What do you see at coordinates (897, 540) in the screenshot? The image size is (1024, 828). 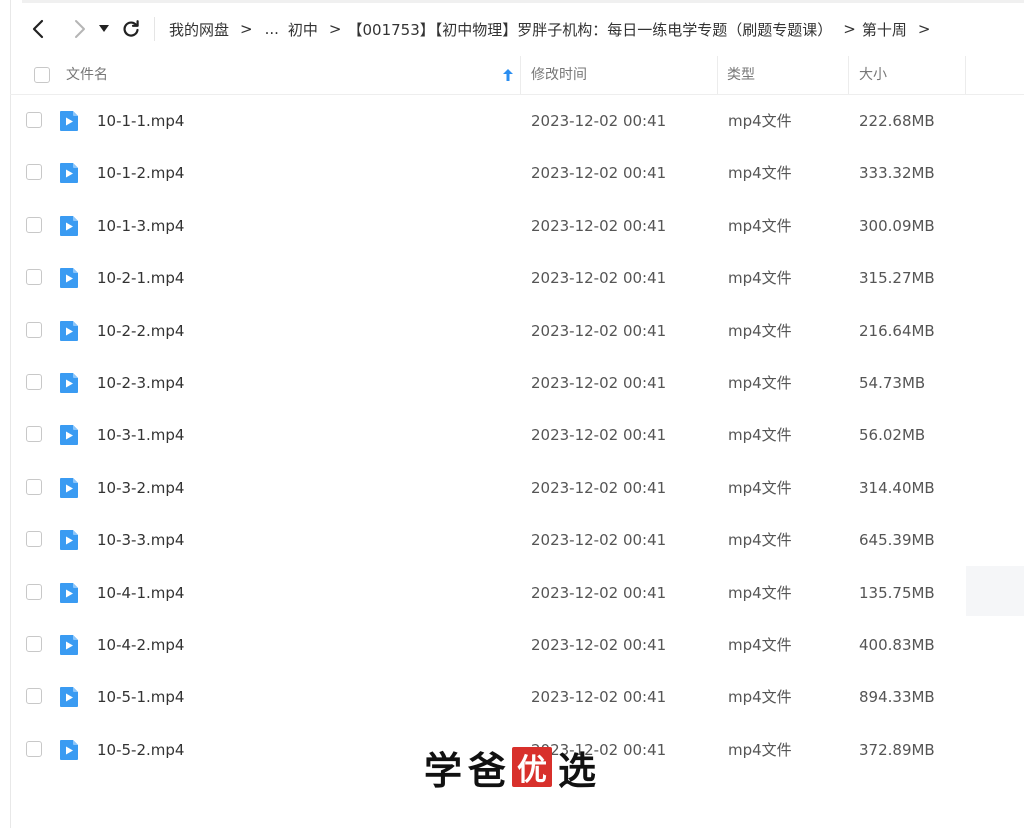 I see `file-size: 645.39MB` at bounding box center [897, 540].